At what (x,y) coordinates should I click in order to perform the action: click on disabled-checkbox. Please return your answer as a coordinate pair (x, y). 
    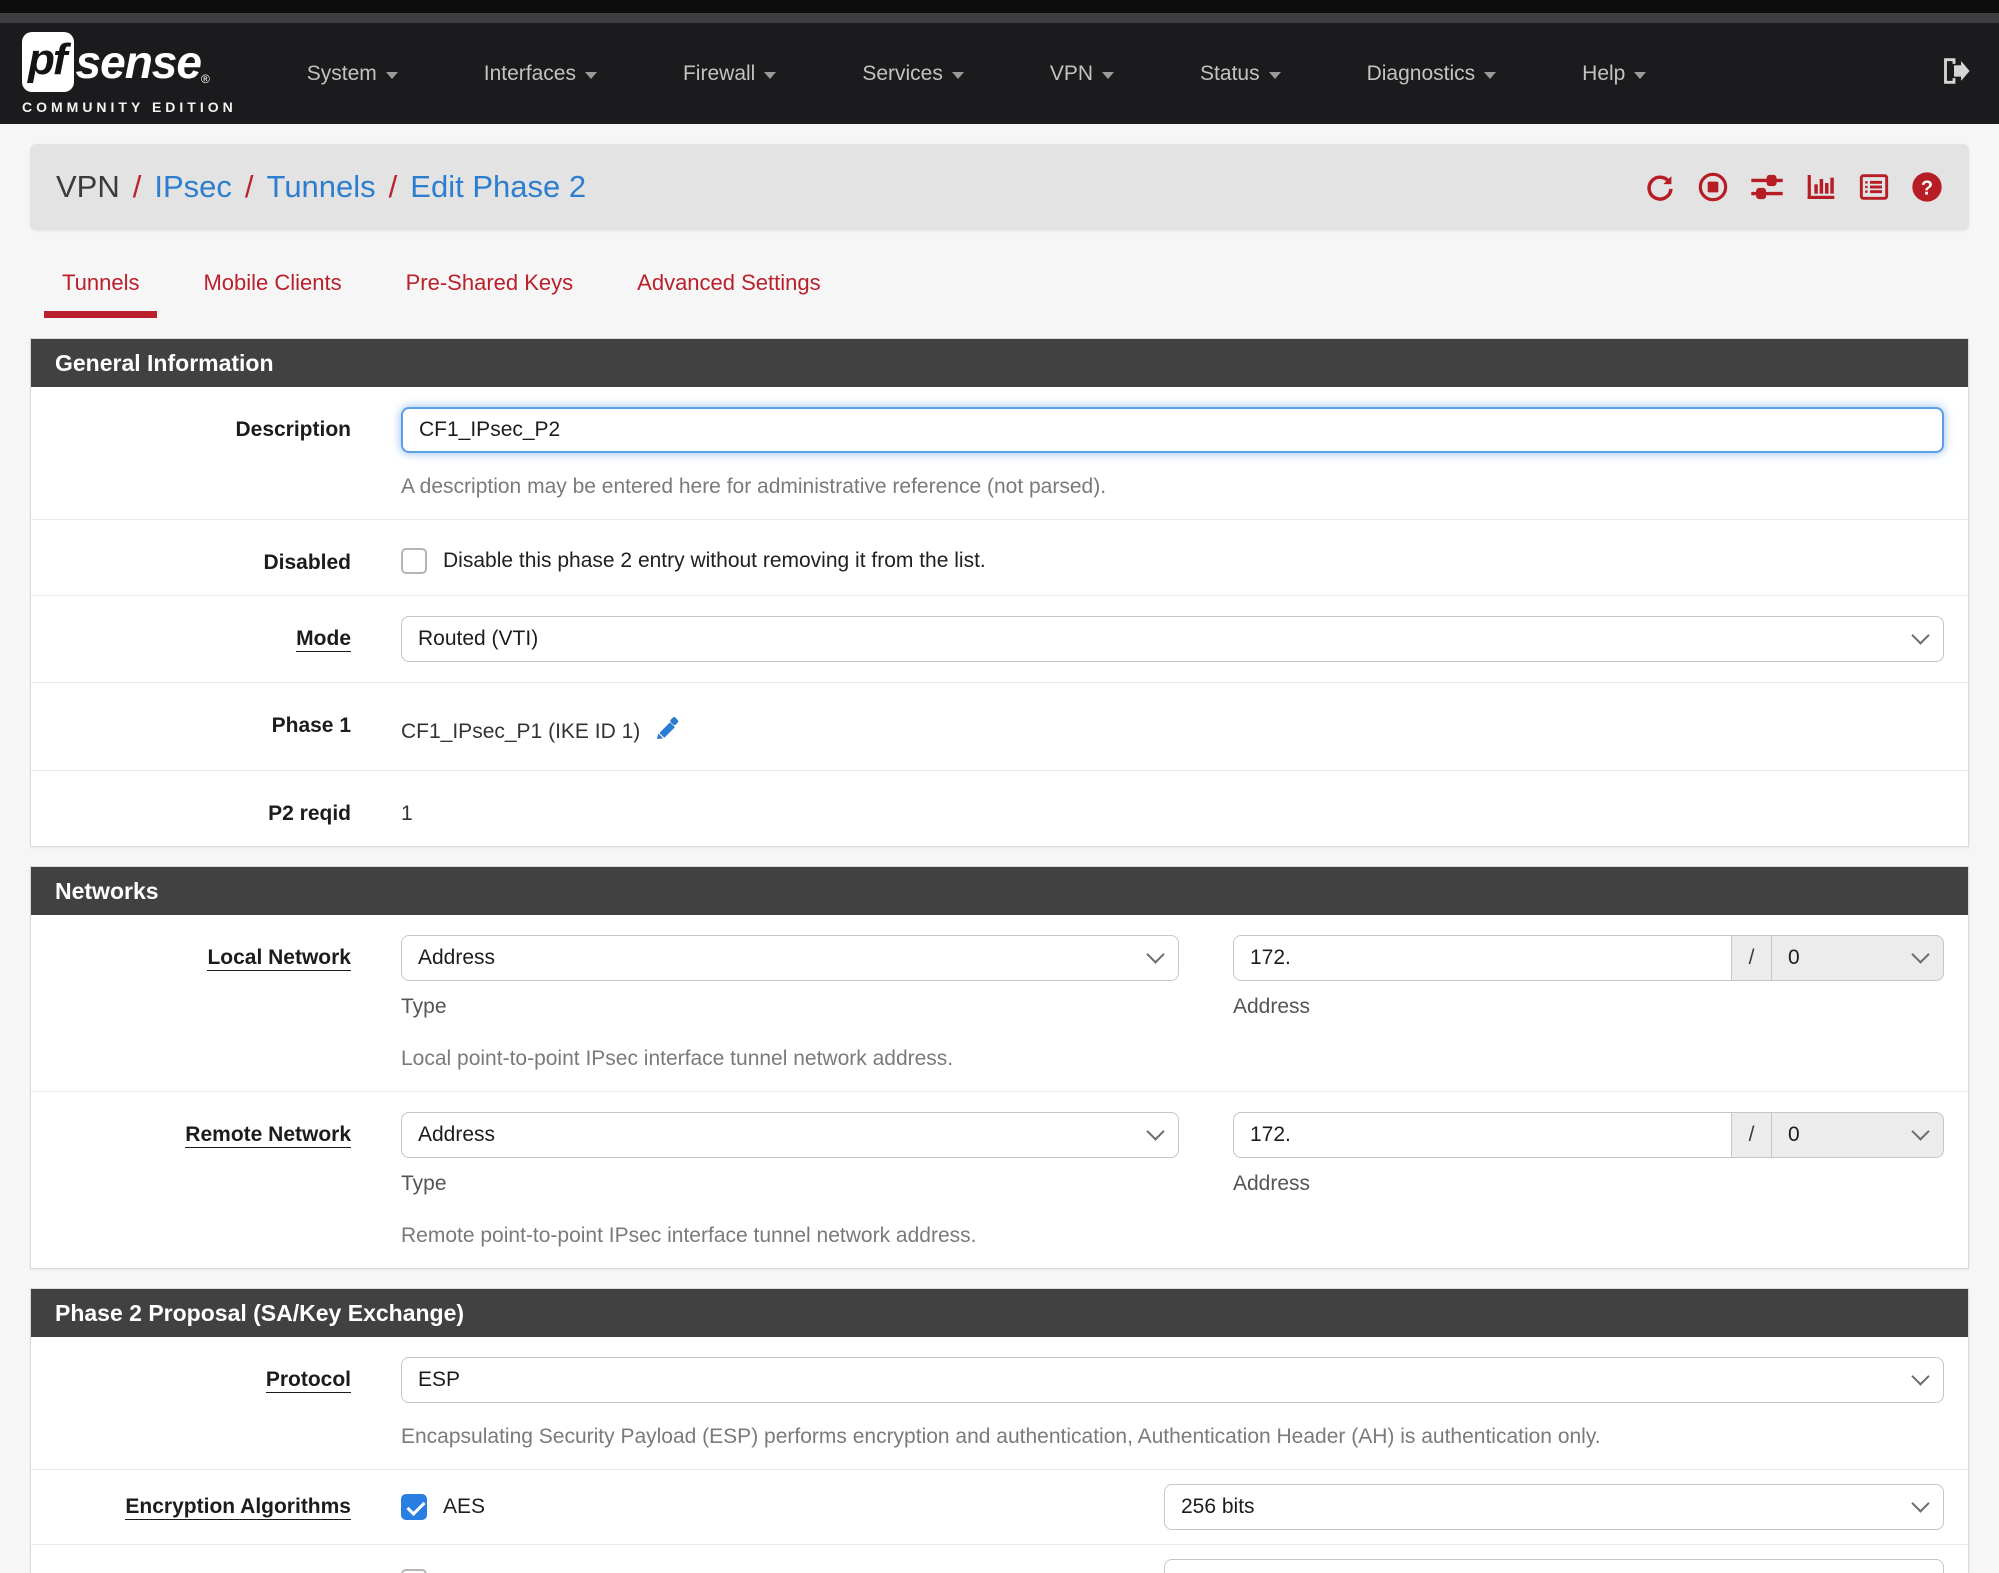
    Looking at the image, I should click on (414, 561).